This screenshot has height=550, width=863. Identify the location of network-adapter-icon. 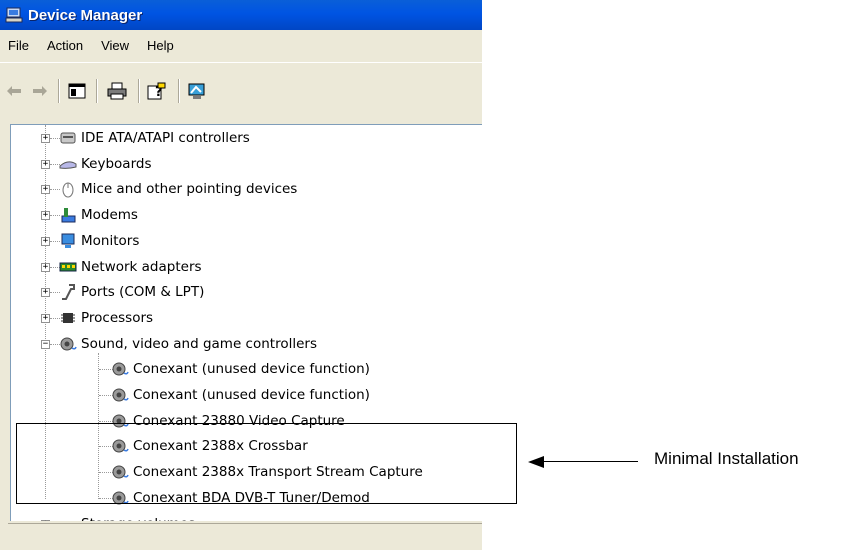
(68, 266).